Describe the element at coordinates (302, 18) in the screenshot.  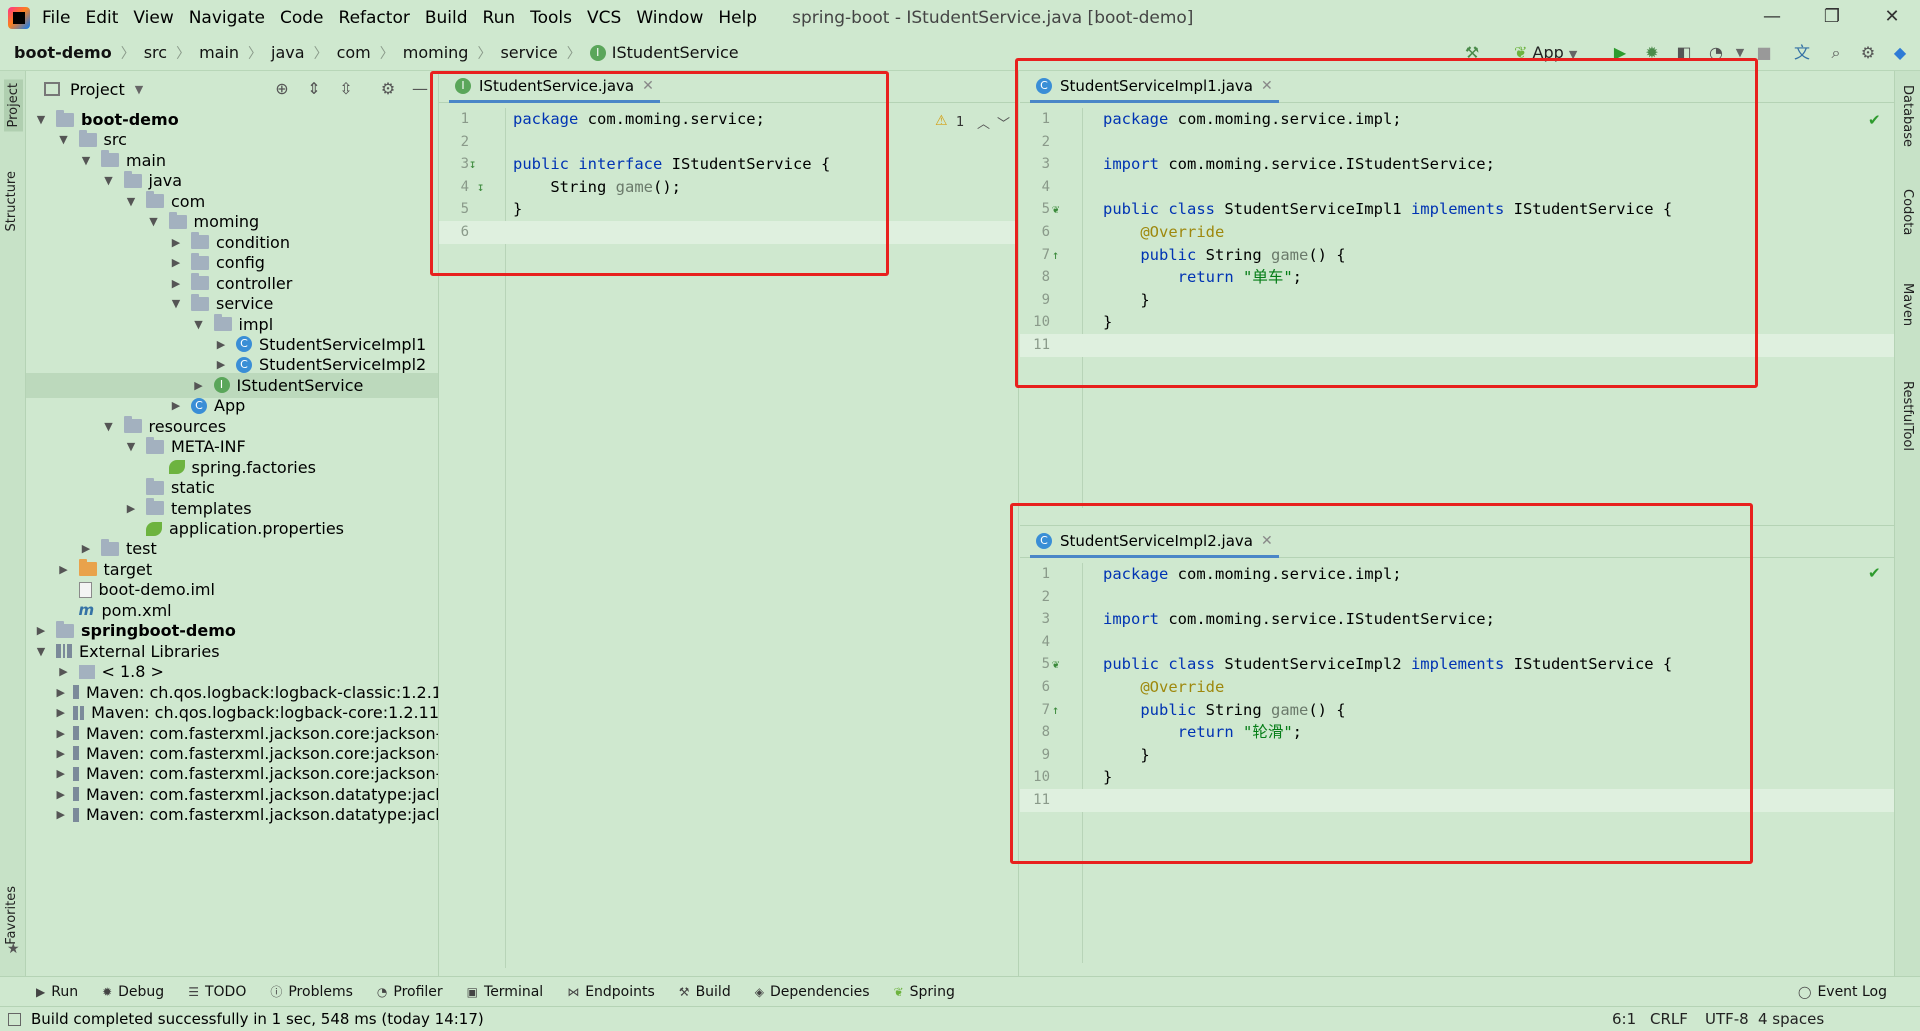
I see `menu-code: Code` at that location.